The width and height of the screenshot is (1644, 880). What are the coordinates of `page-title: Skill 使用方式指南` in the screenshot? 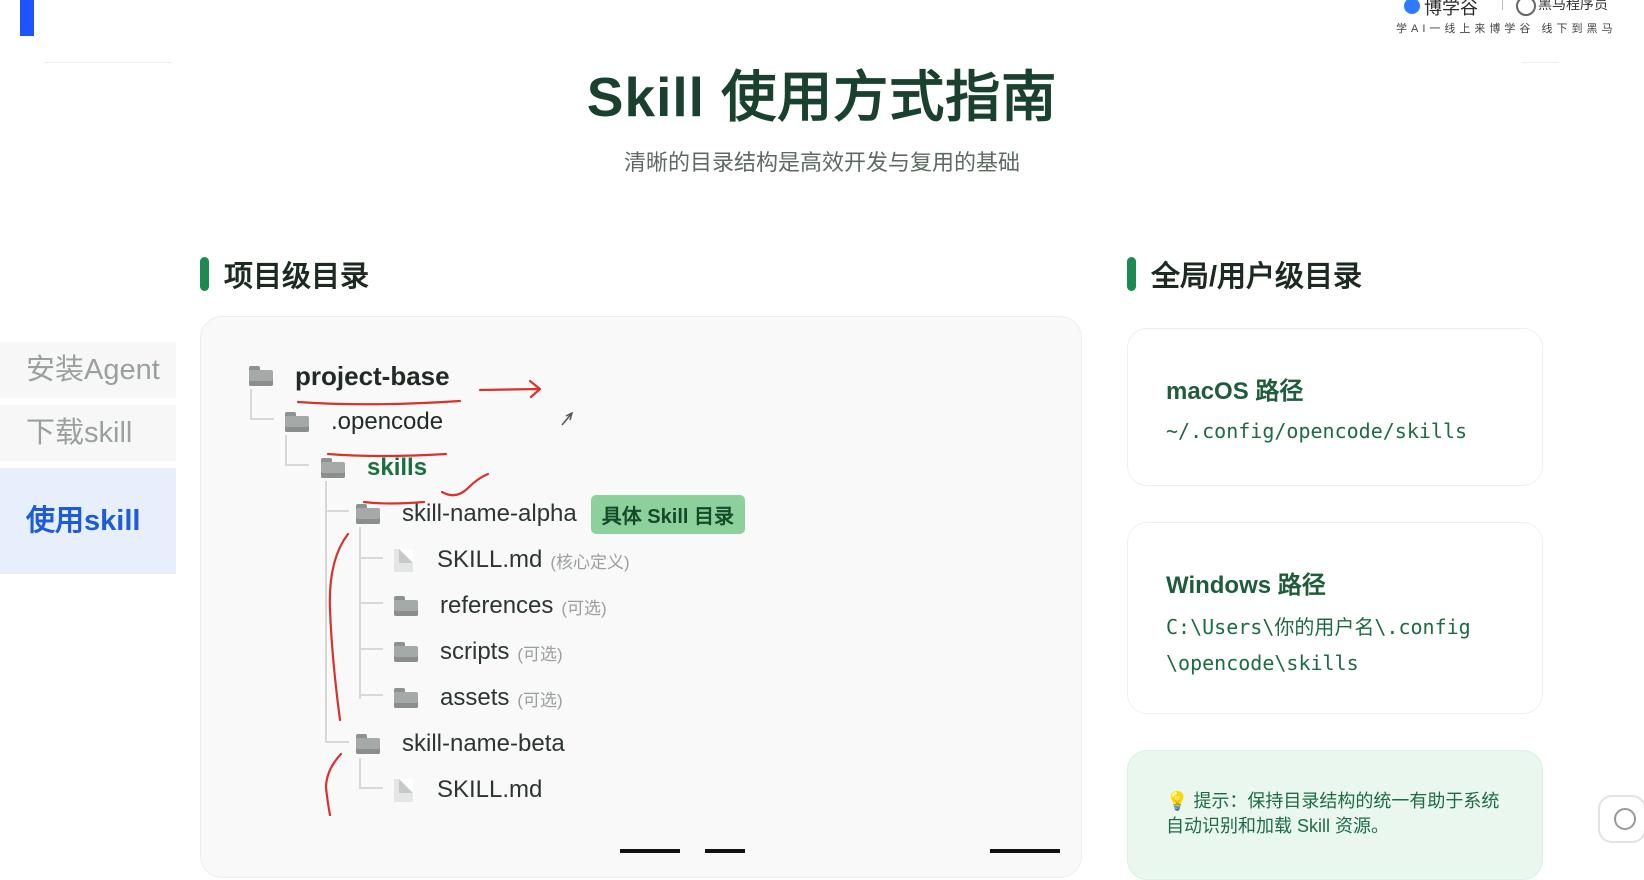 It's located at (822, 97).